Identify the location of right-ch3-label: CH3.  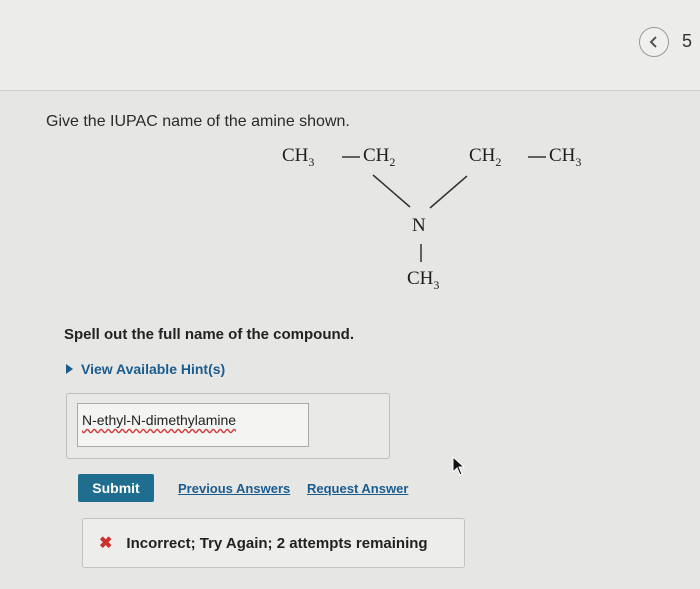
(565, 157).